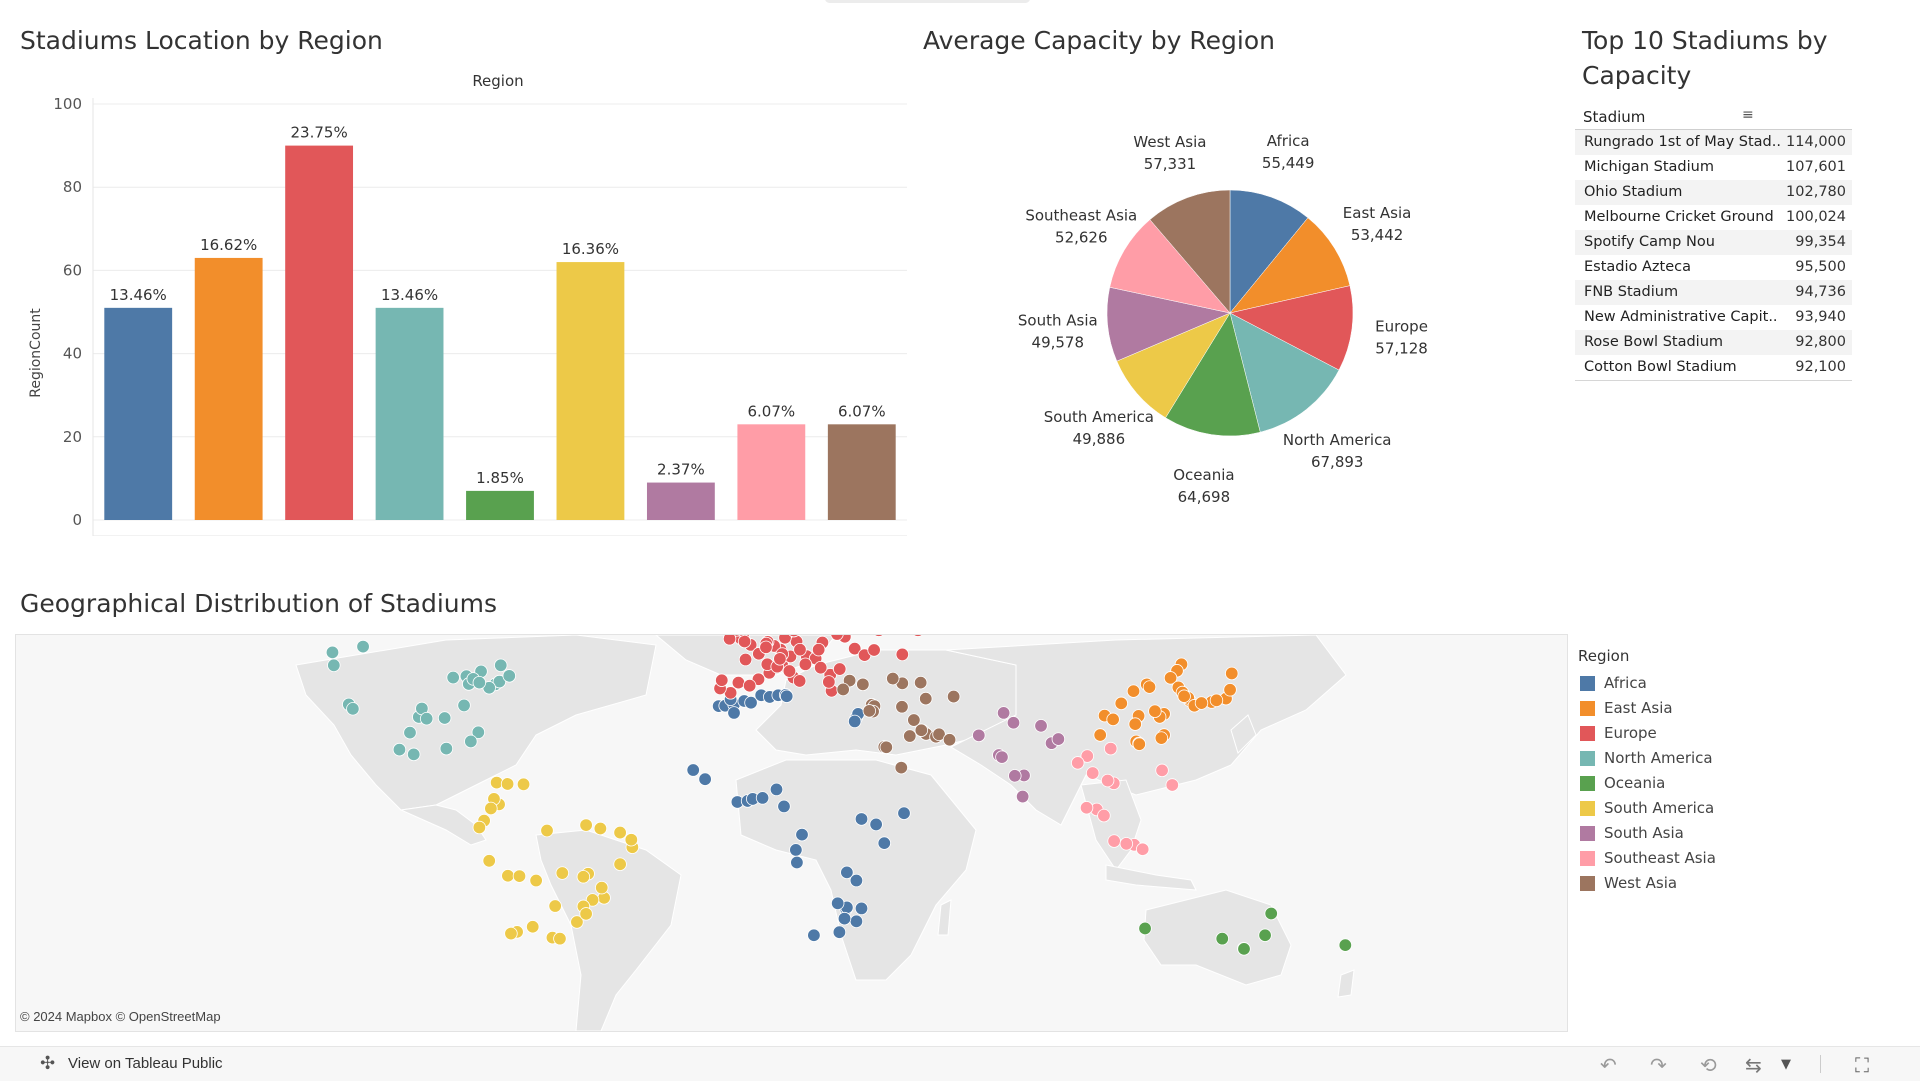  I want to click on fullscreen-icon: ⛶, so click(1862, 1065).